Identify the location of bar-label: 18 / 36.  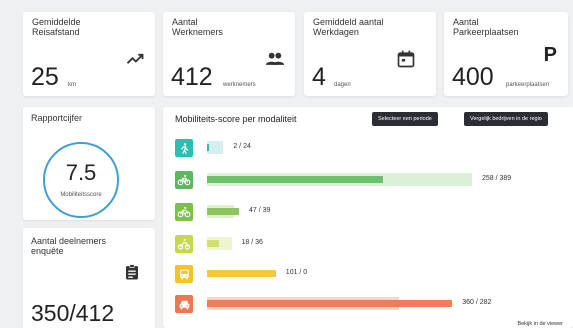
(252, 242).